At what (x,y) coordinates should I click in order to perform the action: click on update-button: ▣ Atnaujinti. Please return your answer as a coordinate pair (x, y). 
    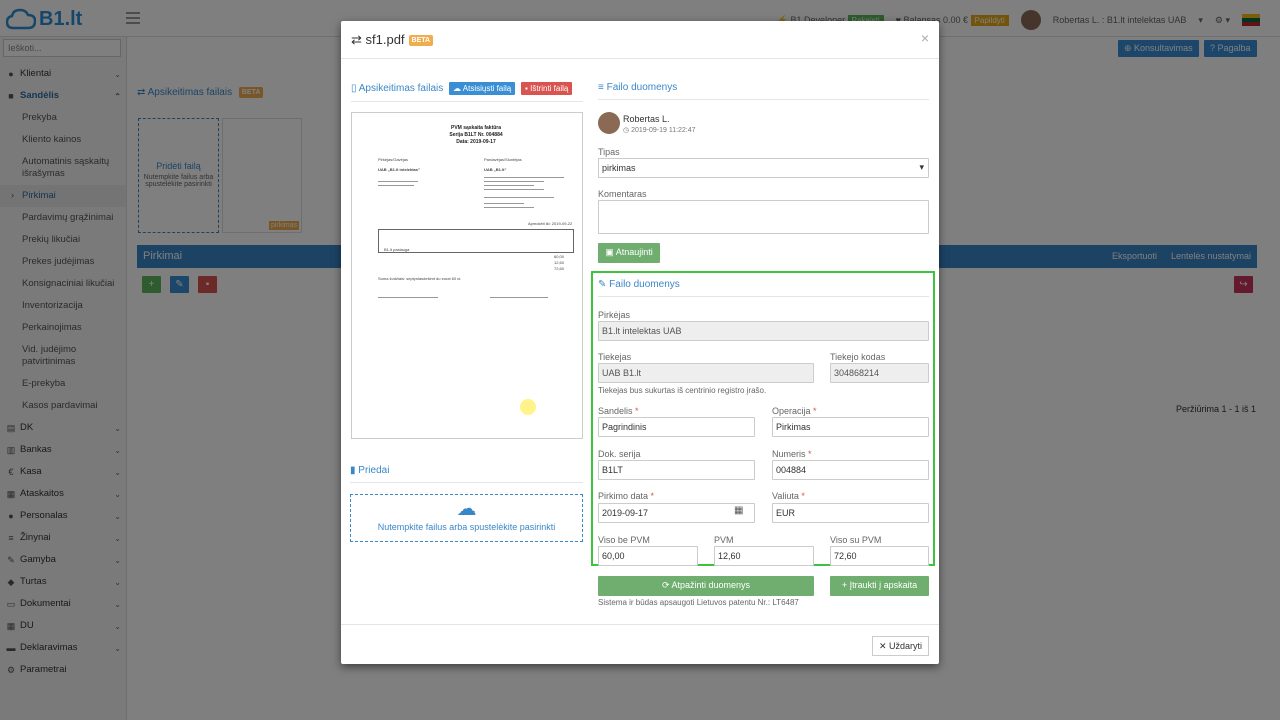
    Looking at the image, I should click on (629, 253).